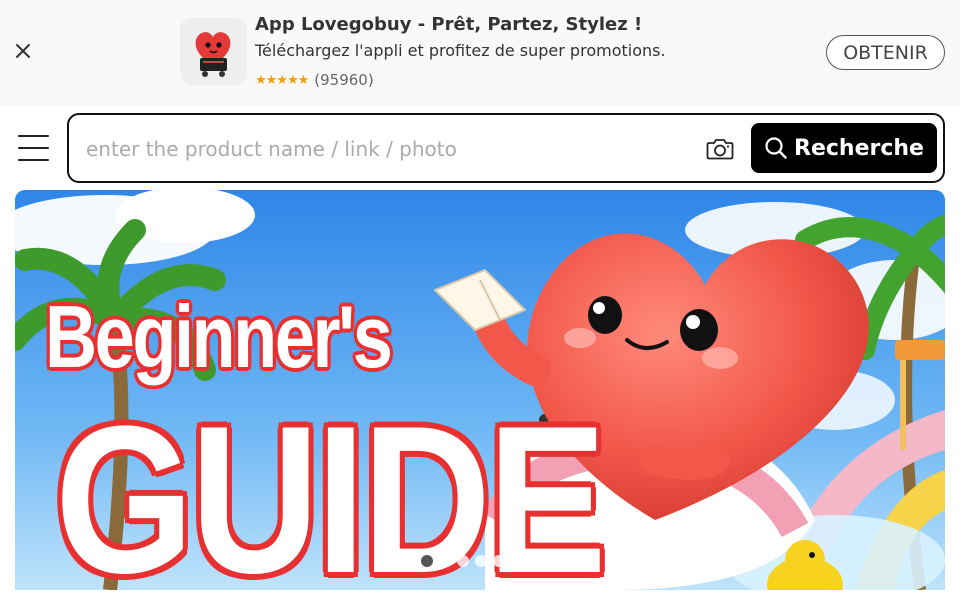 Image resolution: width=960 pixels, height=600 pixels. What do you see at coordinates (776, 148) in the screenshot?
I see `search-icon` at bounding box center [776, 148].